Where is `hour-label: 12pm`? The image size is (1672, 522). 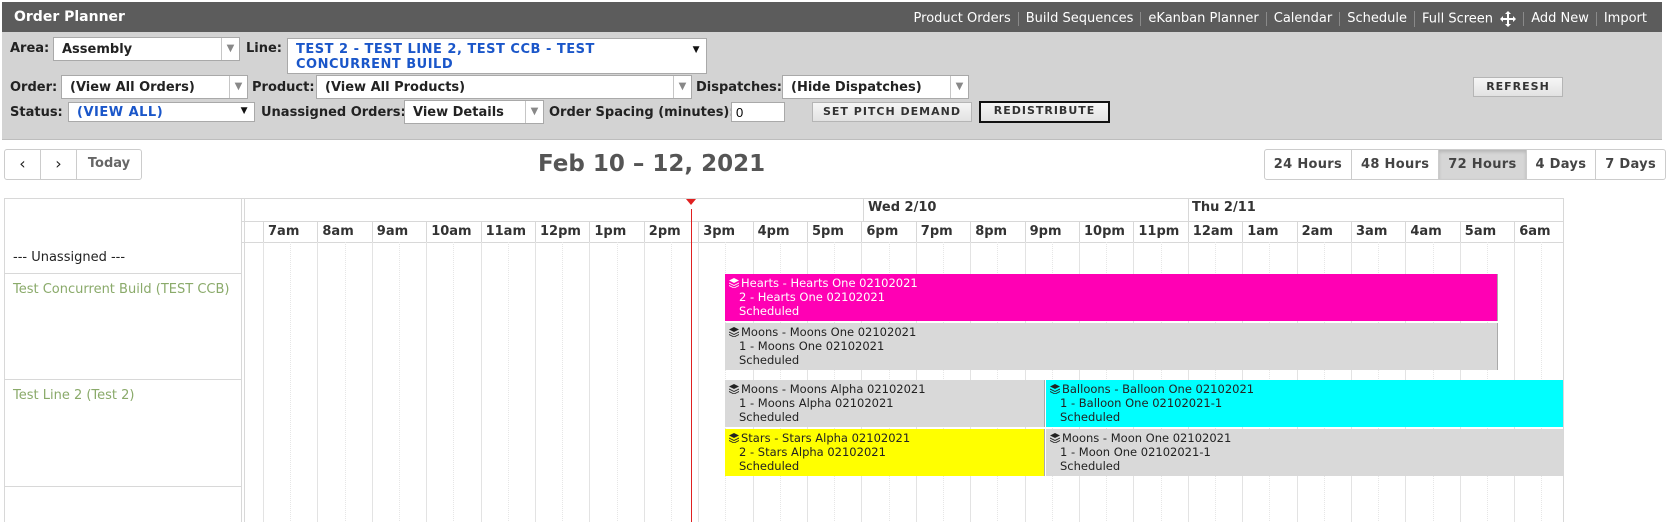 hour-label: 12pm is located at coordinates (562, 231).